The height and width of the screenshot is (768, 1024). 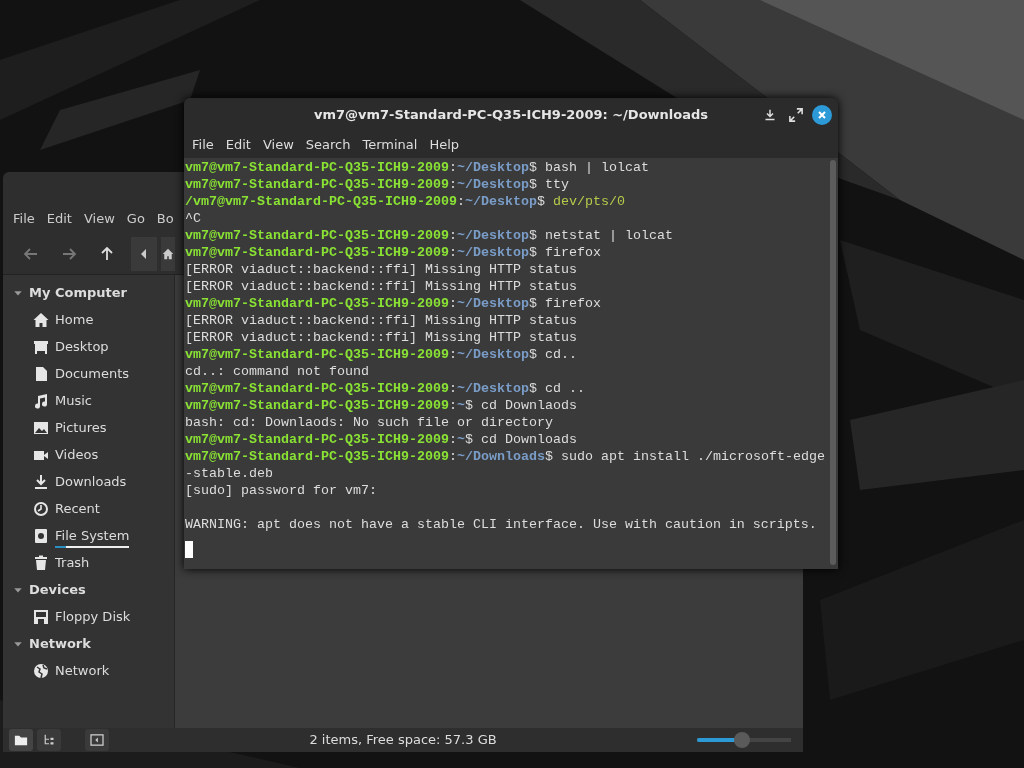 What do you see at coordinates (381, 354) in the screenshot?
I see `terminal-line: vm7@vm7-Standard-PC-Q35-ICH9-2009:~/Desktop$ cd..` at bounding box center [381, 354].